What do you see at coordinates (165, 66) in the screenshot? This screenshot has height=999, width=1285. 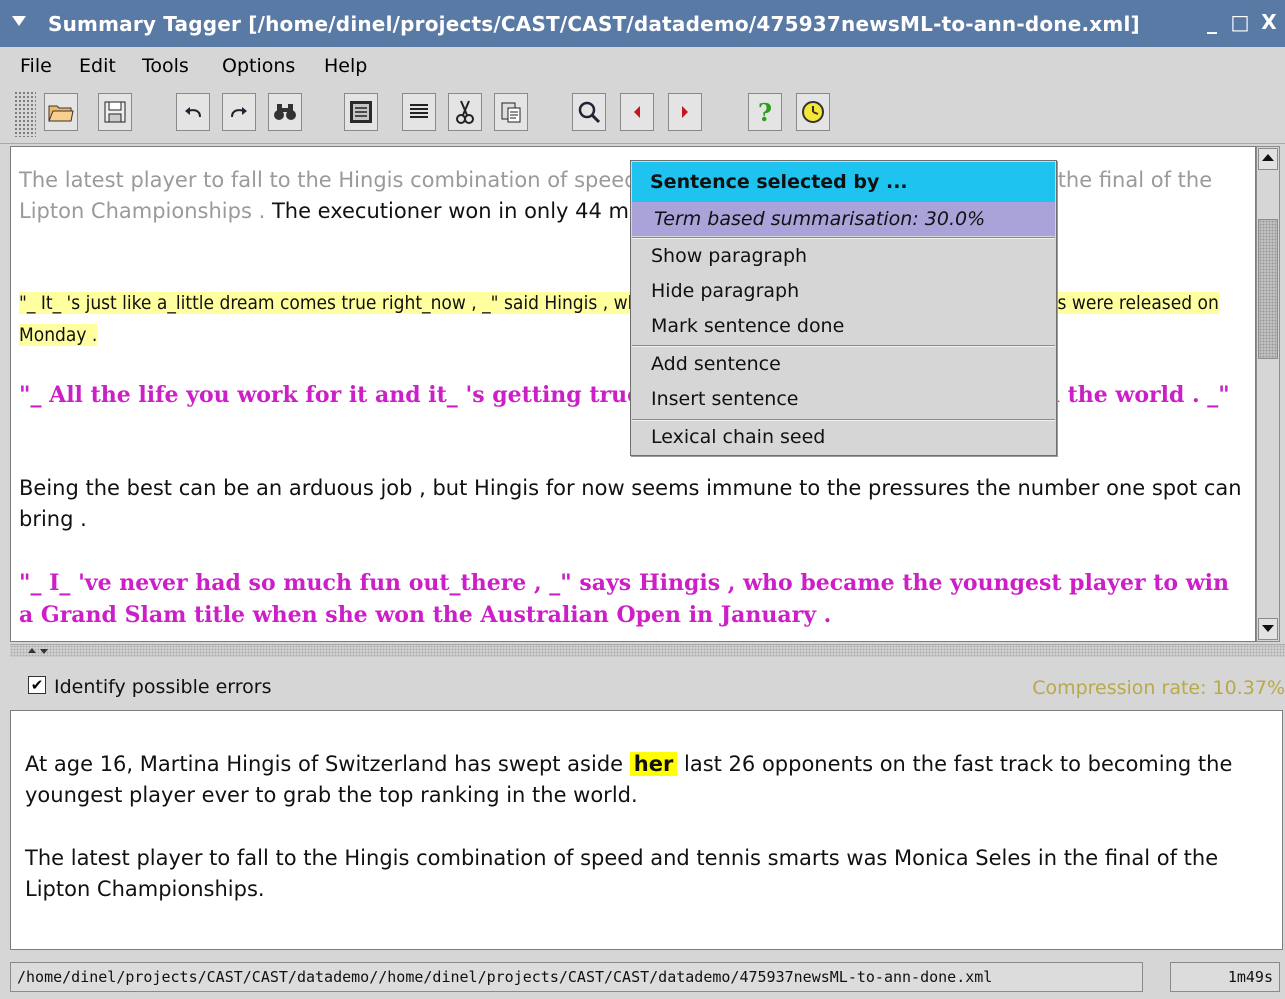 I see `menu-tools: Tools` at bounding box center [165, 66].